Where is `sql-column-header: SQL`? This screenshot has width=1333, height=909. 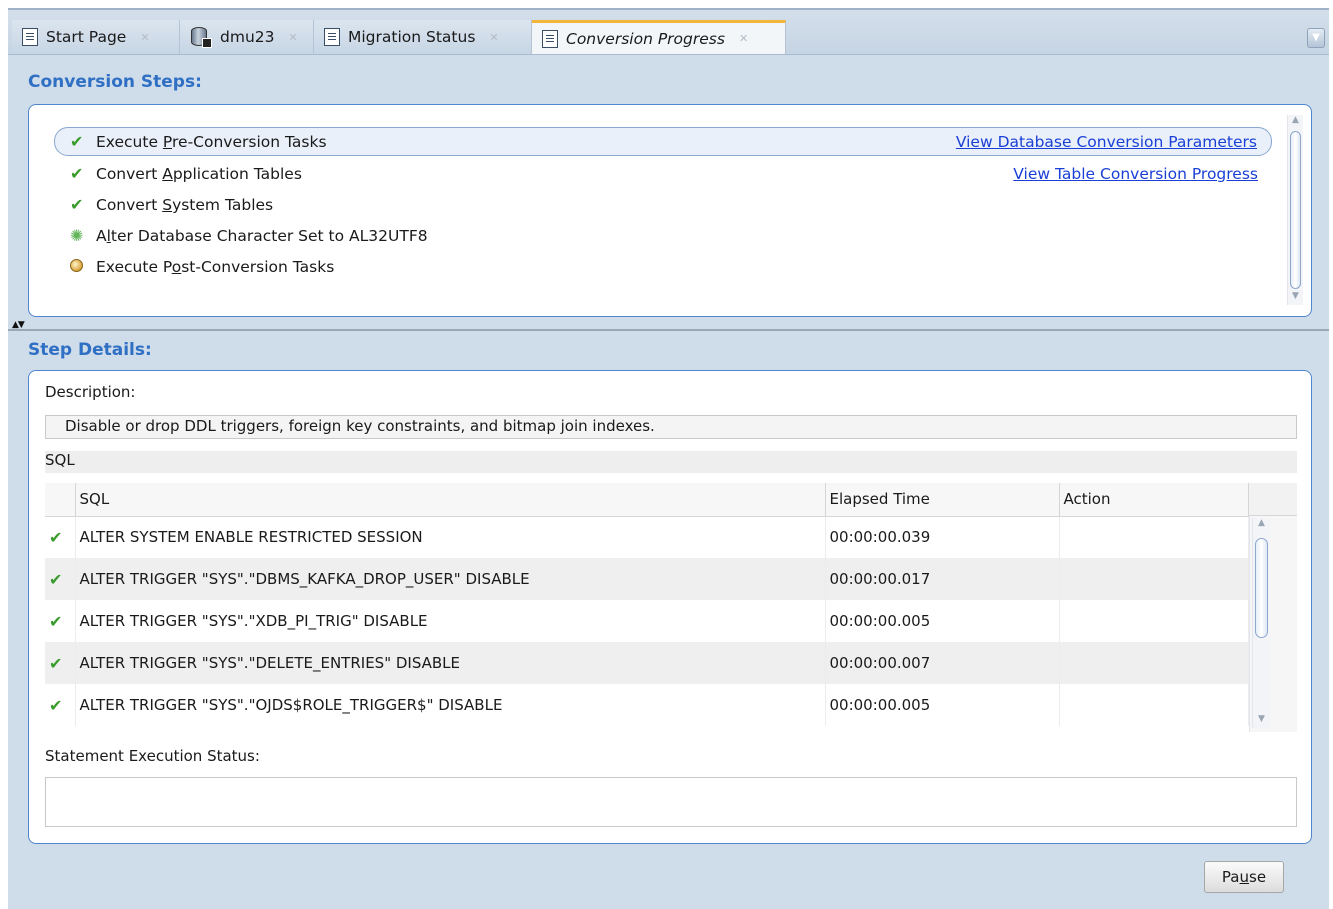 sql-column-header: SQL is located at coordinates (450, 500).